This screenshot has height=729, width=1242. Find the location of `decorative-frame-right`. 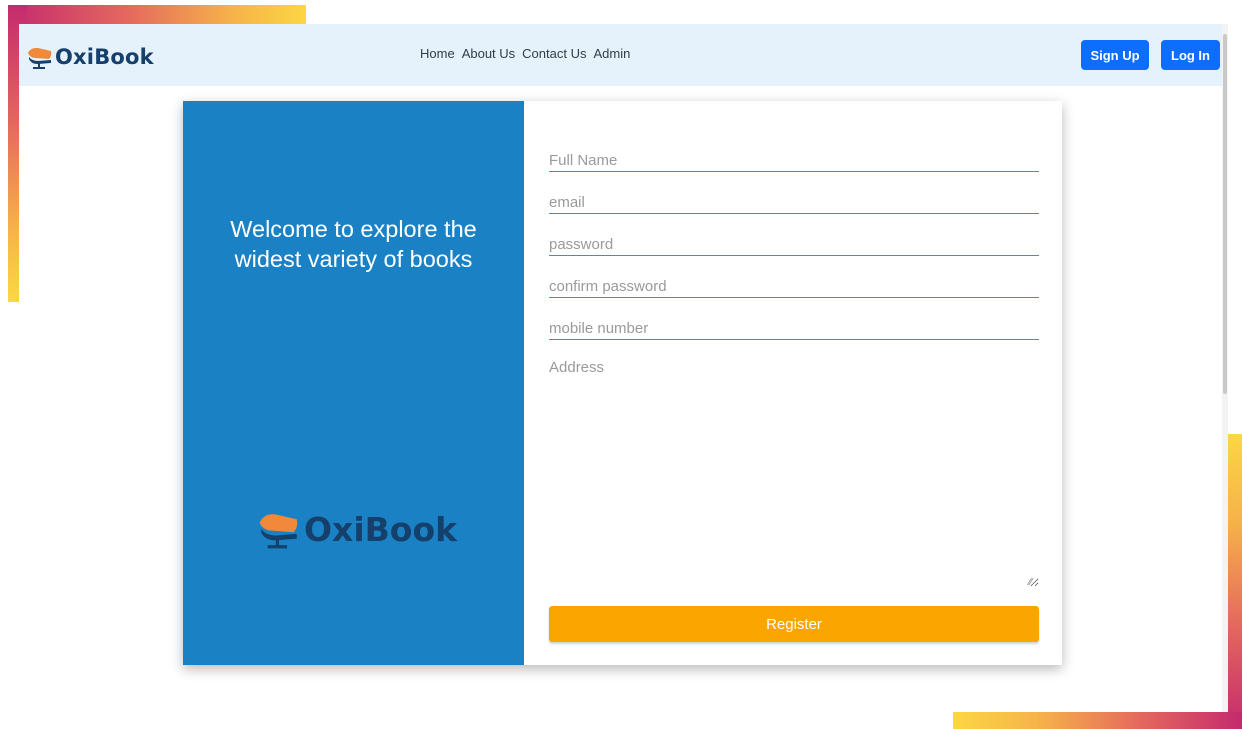

decorative-frame-right is located at coordinates (1235, 581).